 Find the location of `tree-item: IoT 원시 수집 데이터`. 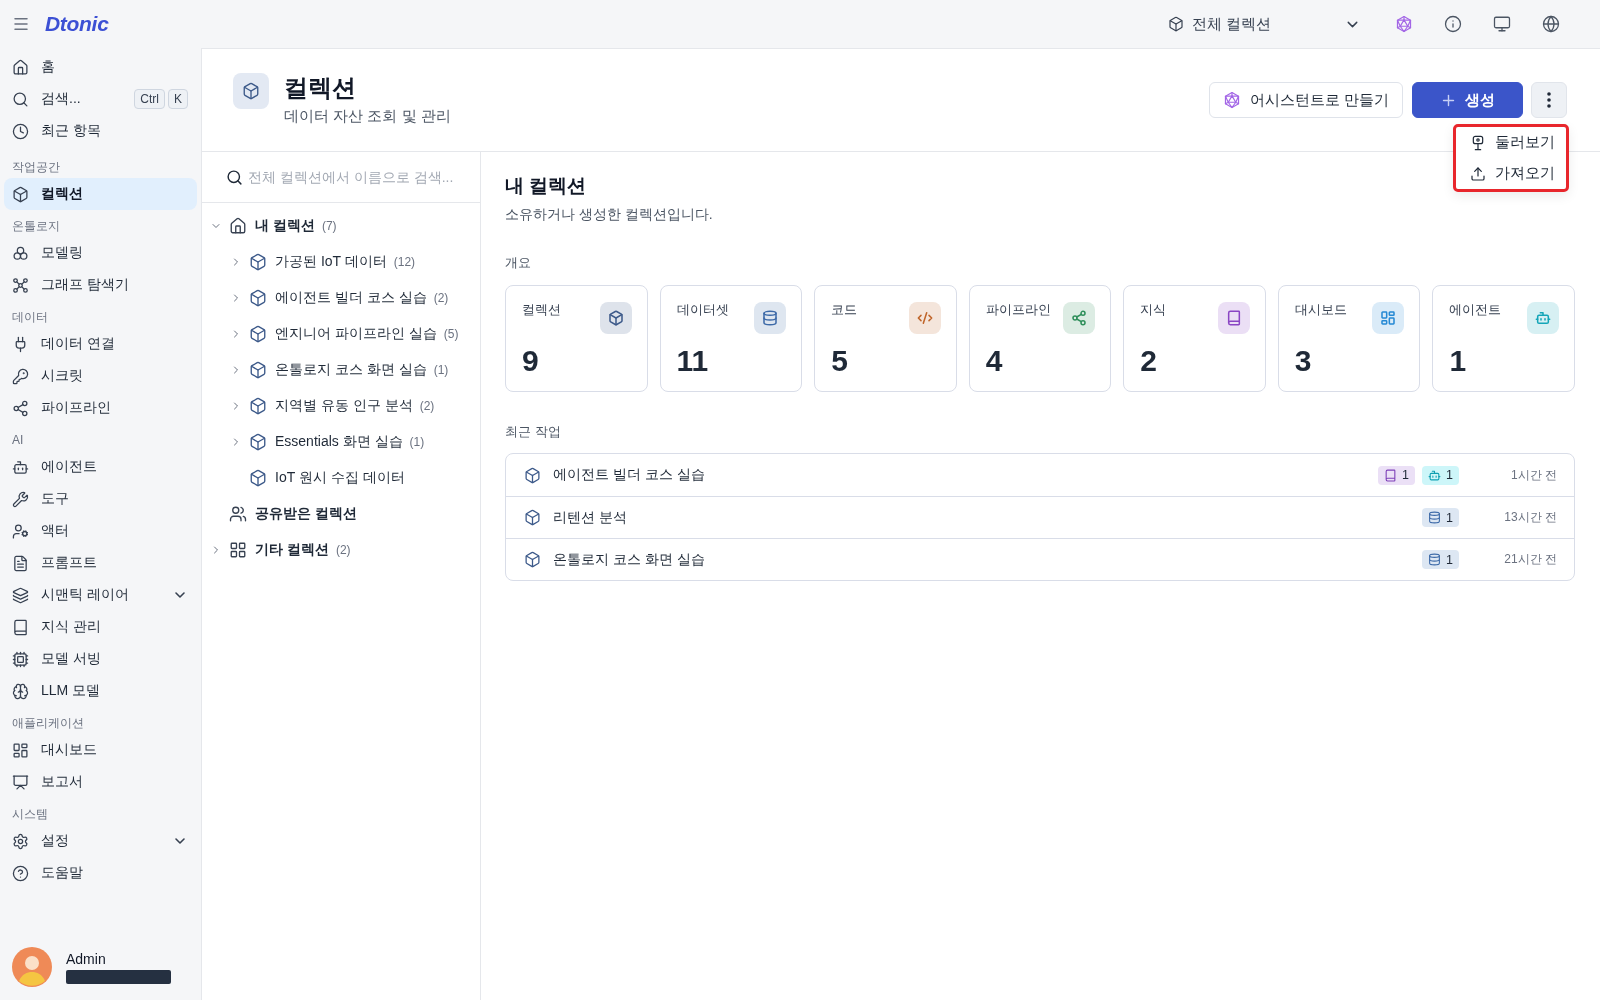

tree-item: IoT 원시 수집 데이터 is located at coordinates (341, 478).